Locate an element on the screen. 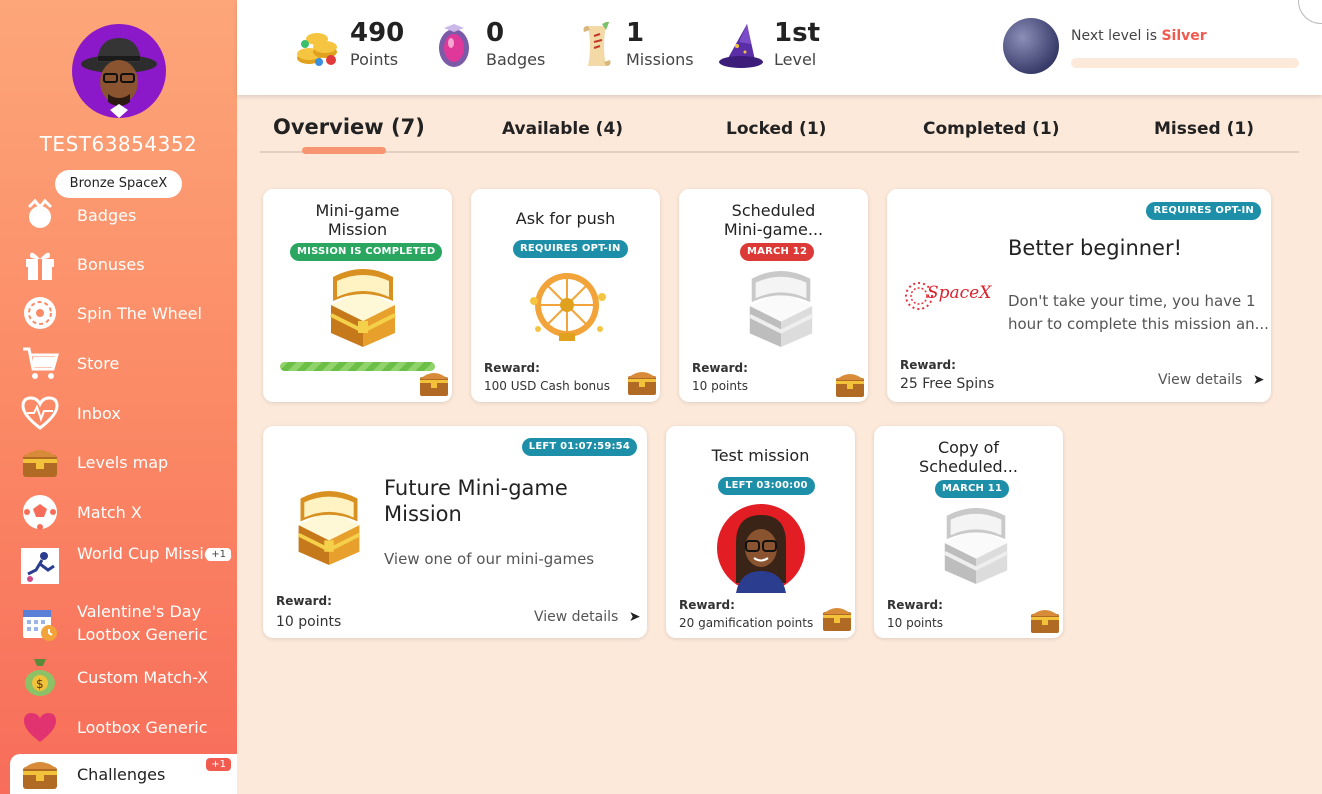 The image size is (1322, 794). reward-value: 100 USD Cash bonus is located at coordinates (547, 386).